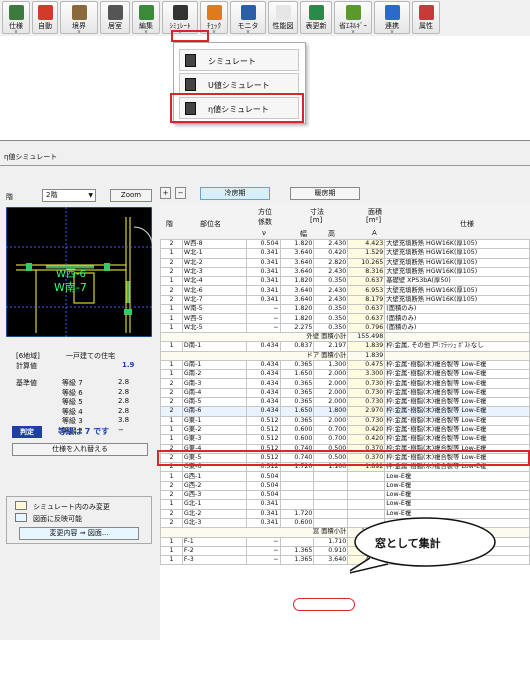 The height and width of the screenshot is (674, 530). What do you see at coordinates (345, 327) in the screenshot?
I see `table-row: 1 W北-5−2.275 0.350 0.796 (面積のみ)` at bounding box center [345, 327].